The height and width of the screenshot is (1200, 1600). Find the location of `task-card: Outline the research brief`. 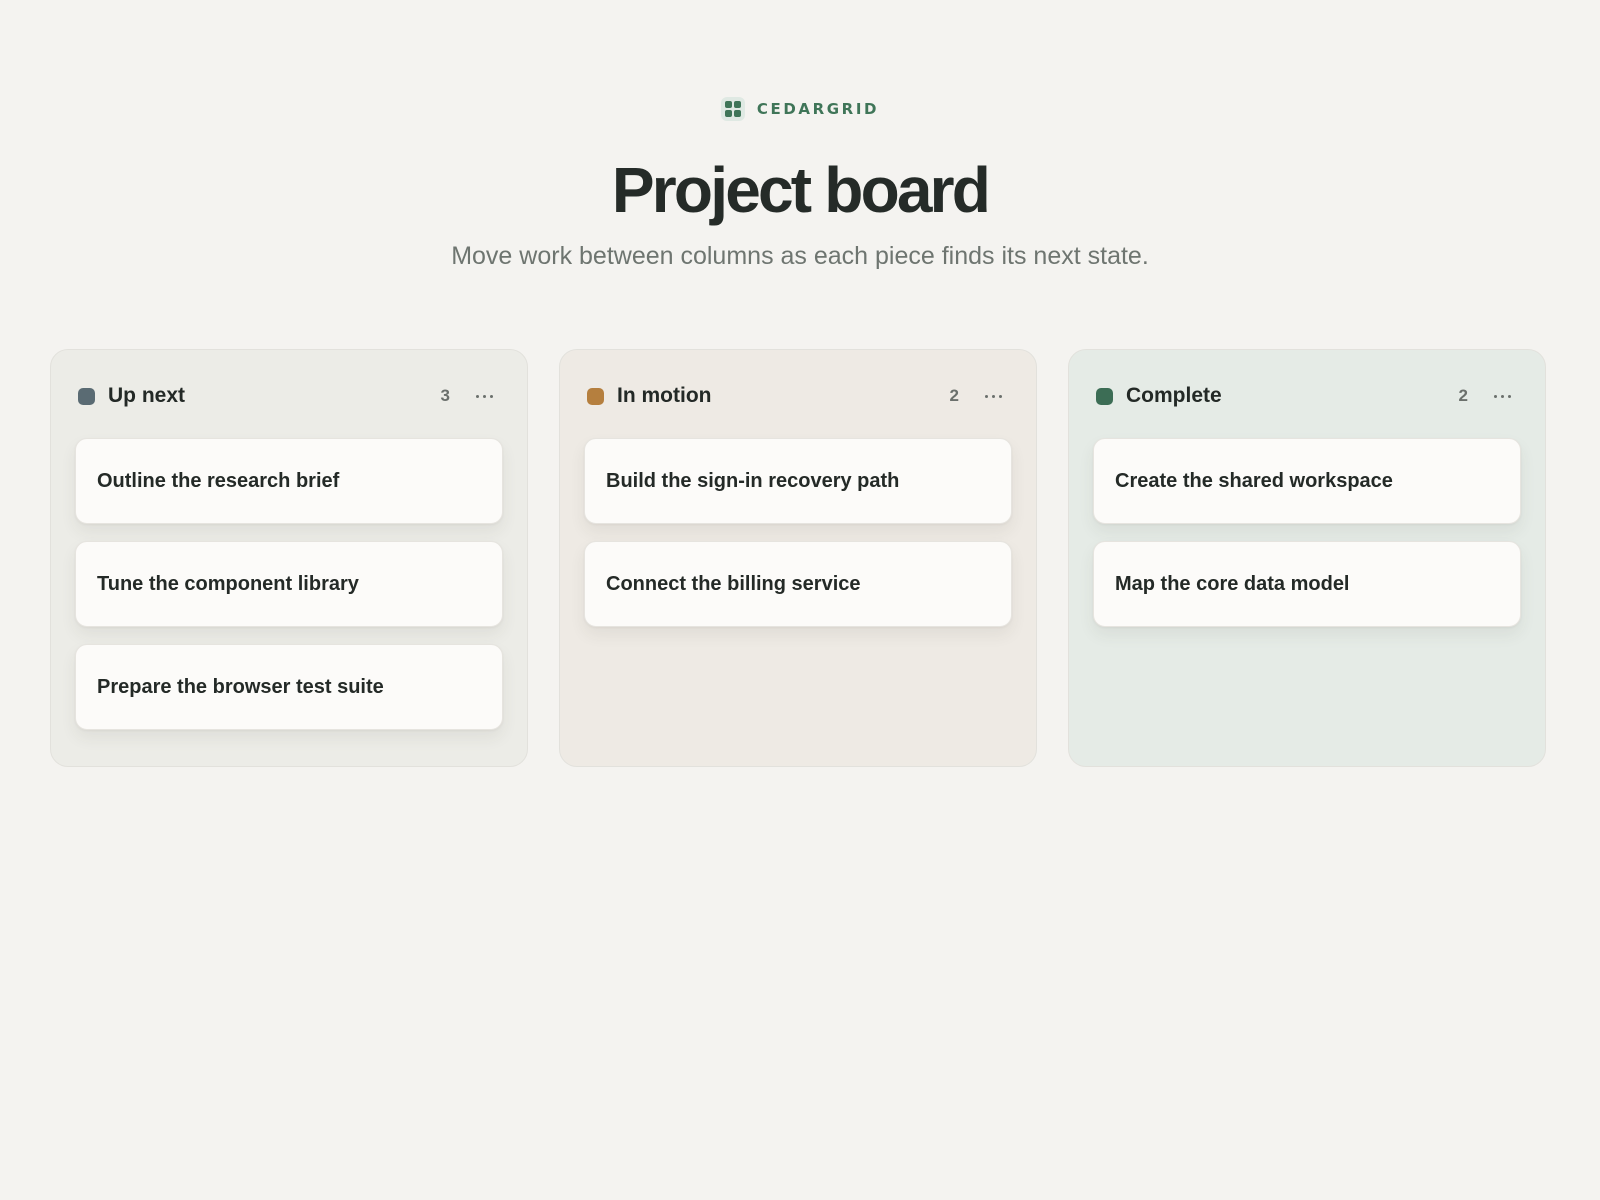

task-card: Outline the research brief is located at coordinates (289, 481).